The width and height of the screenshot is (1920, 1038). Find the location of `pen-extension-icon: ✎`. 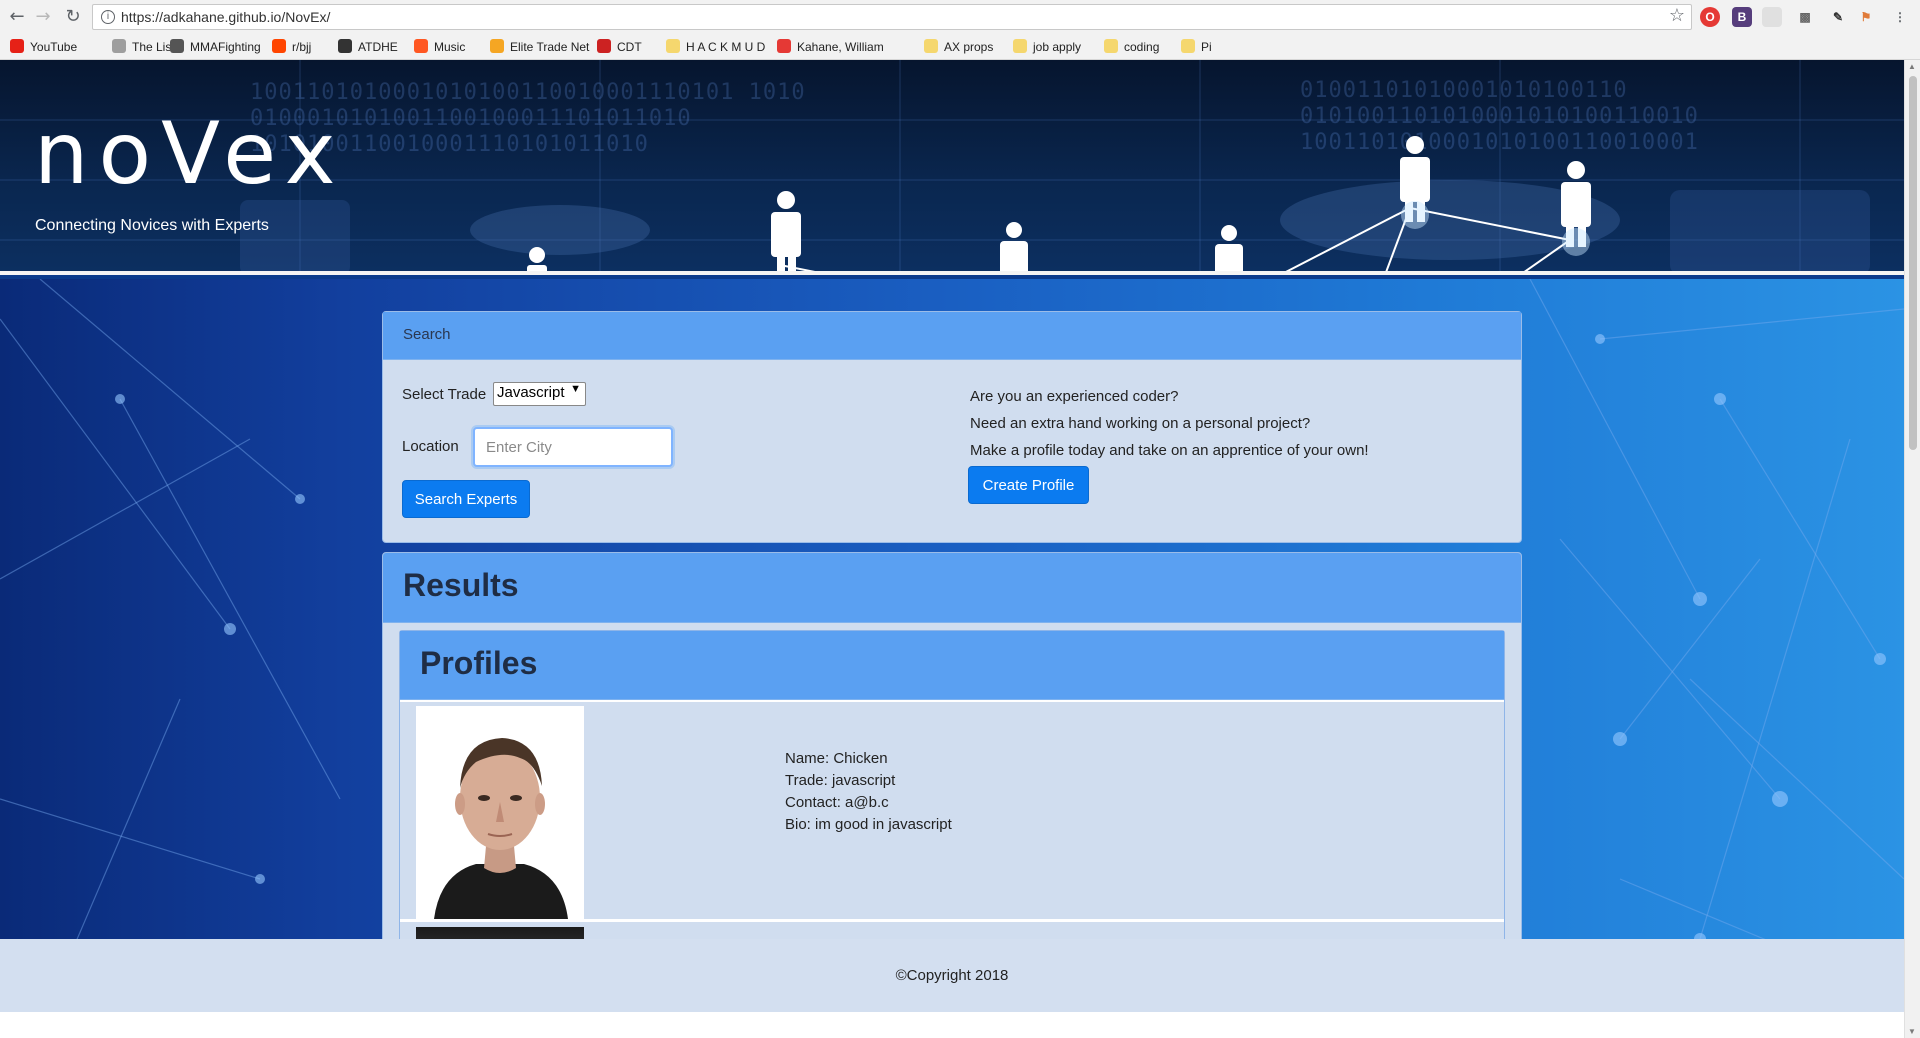

pen-extension-icon: ✎ is located at coordinates (1838, 17).